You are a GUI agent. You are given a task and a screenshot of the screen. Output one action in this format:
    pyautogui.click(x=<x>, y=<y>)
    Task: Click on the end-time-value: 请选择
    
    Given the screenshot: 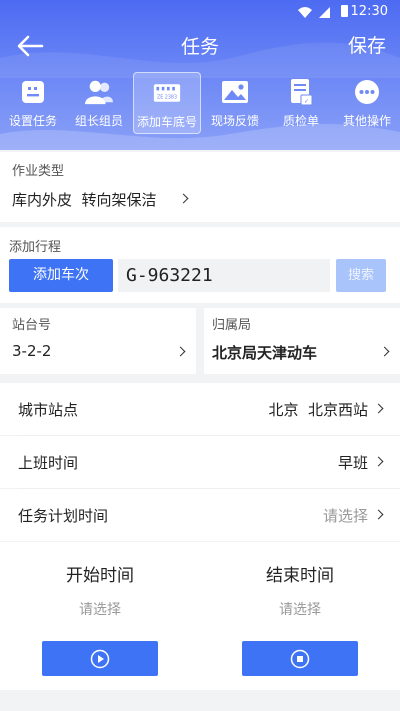 What is the action you would take?
    pyautogui.click(x=300, y=610)
    